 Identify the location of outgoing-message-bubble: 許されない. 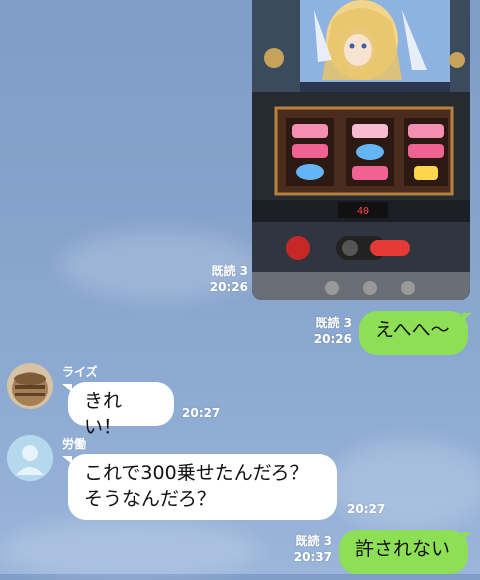
(403, 552).